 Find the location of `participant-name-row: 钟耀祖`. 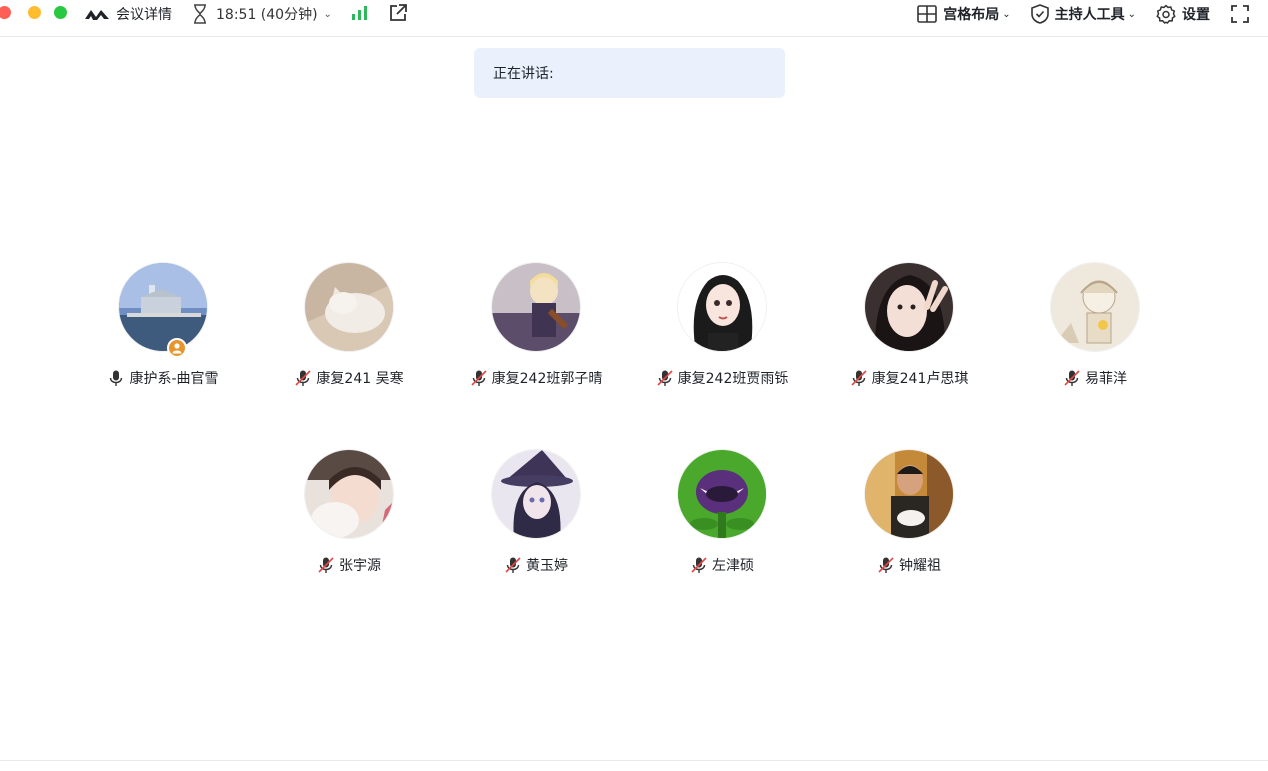

participant-name-row: 钟耀祖 is located at coordinates (909, 565).